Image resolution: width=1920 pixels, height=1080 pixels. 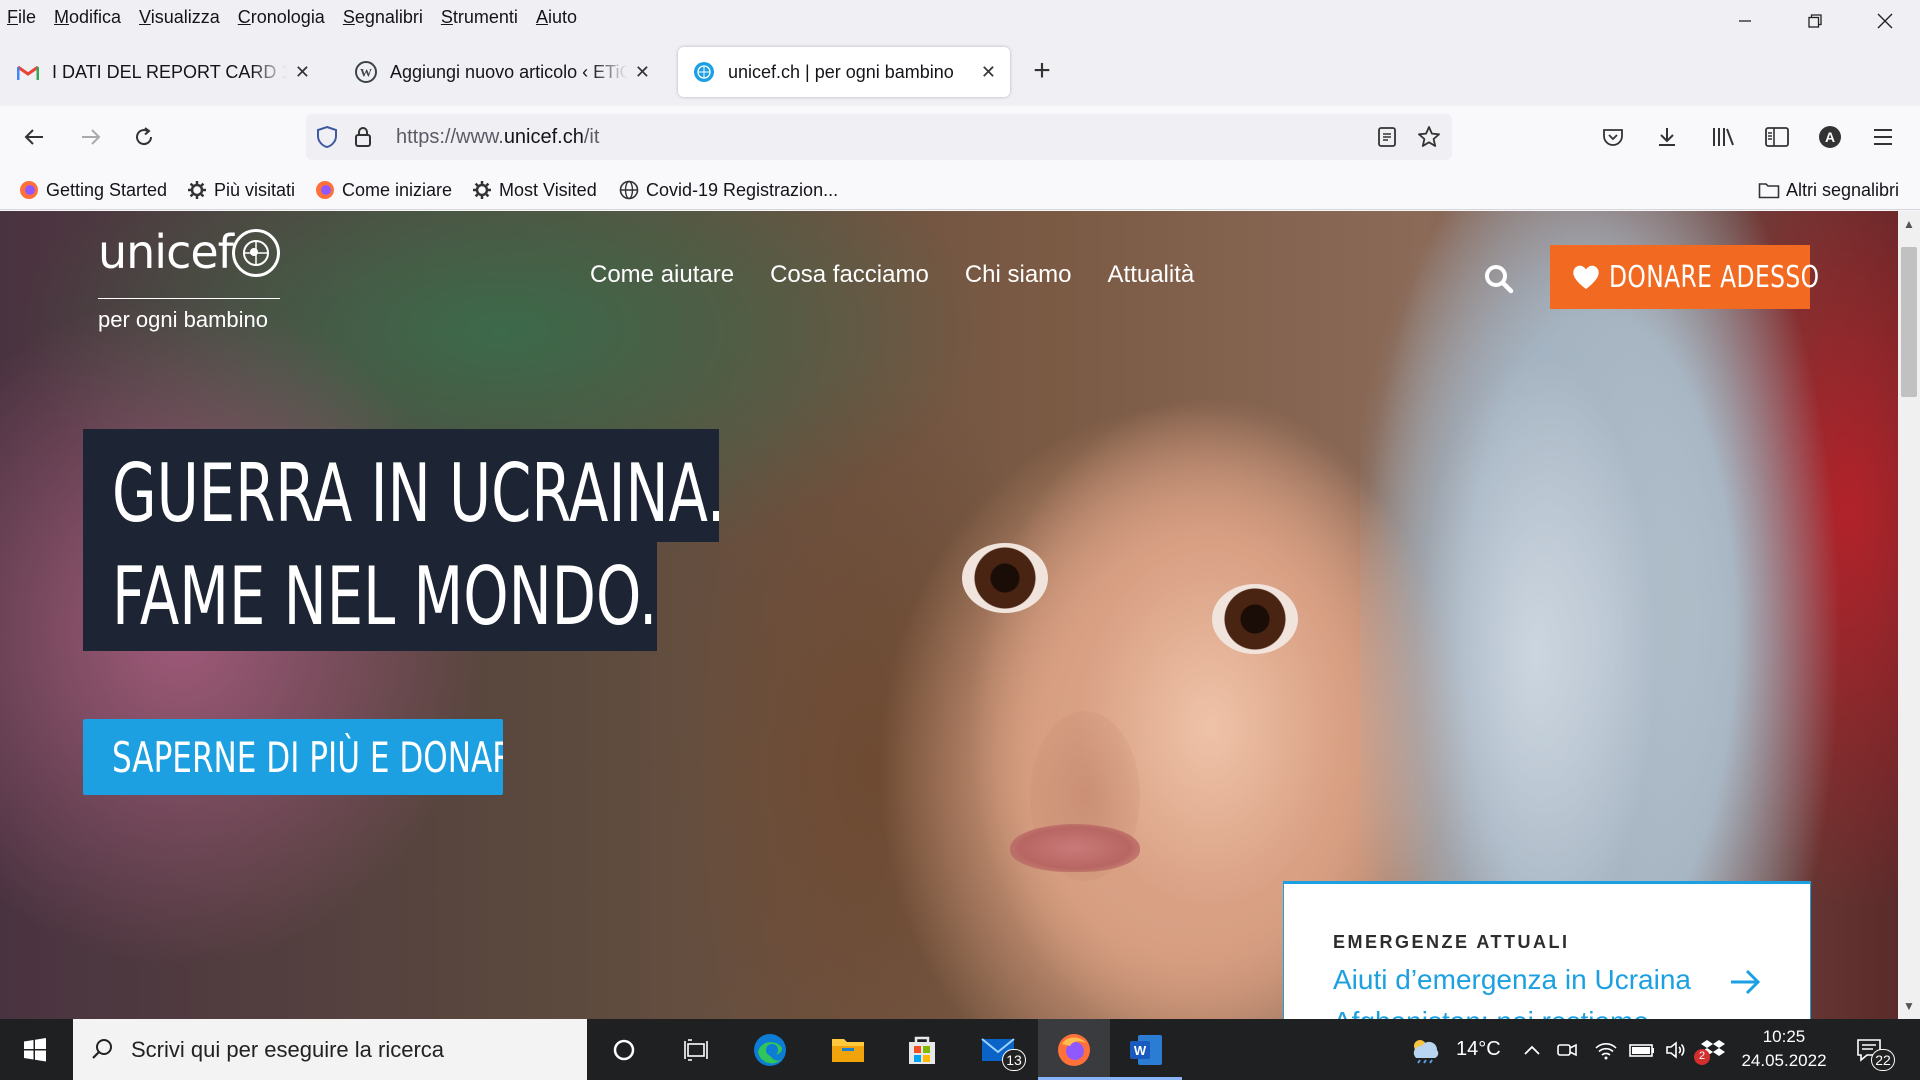 What do you see at coordinates (1014, 1060) in the screenshot?
I see `mail-unread-badge: 13` at bounding box center [1014, 1060].